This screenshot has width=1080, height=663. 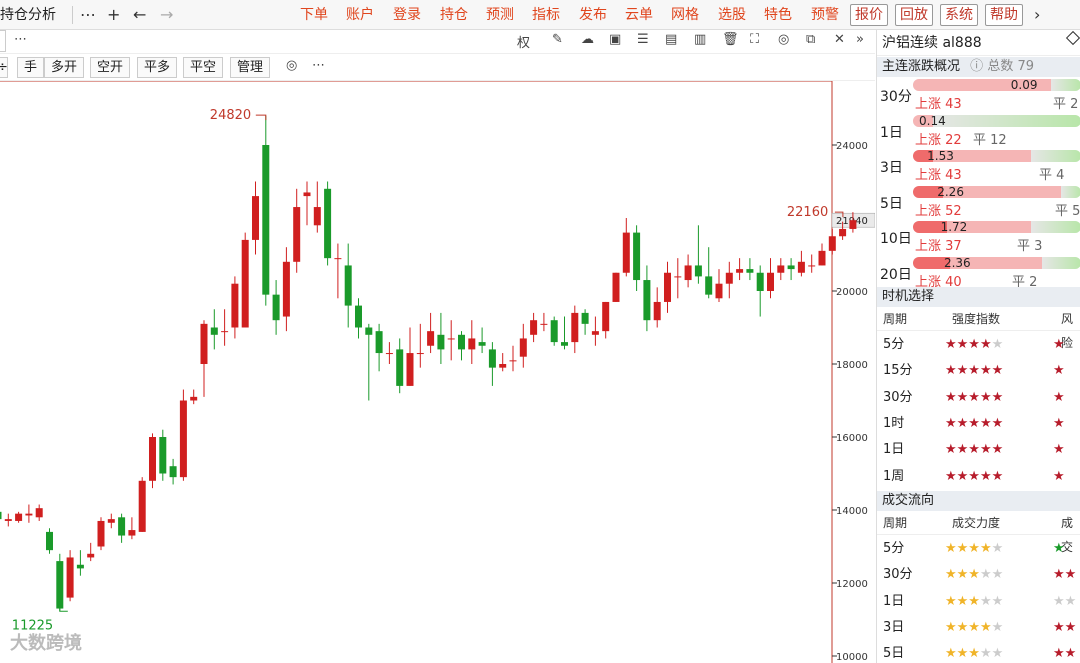 I want to click on section-flow: 成交流向, so click(x=978, y=501).